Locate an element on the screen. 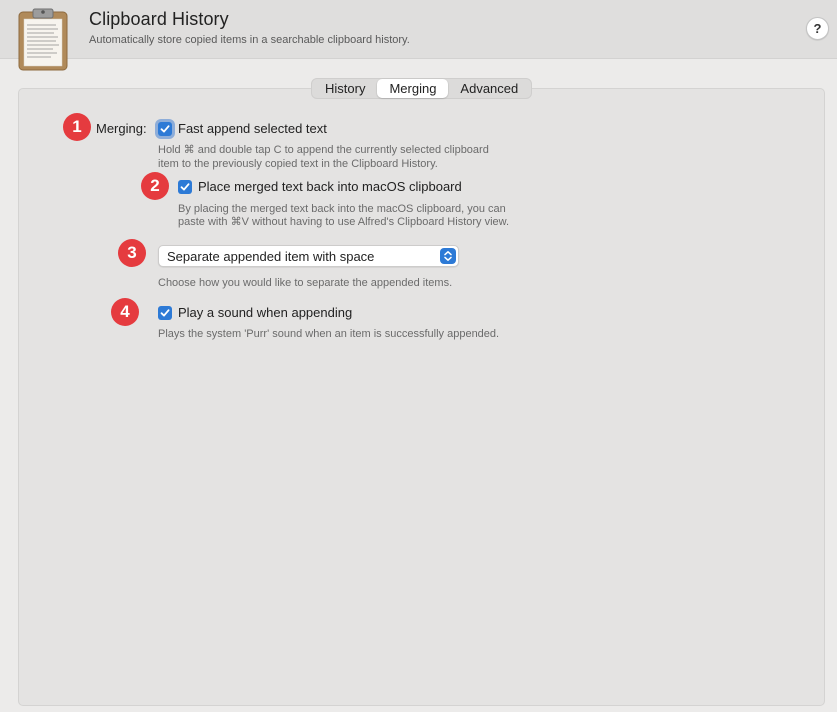  fast-append-checkbox is located at coordinates (165, 129).